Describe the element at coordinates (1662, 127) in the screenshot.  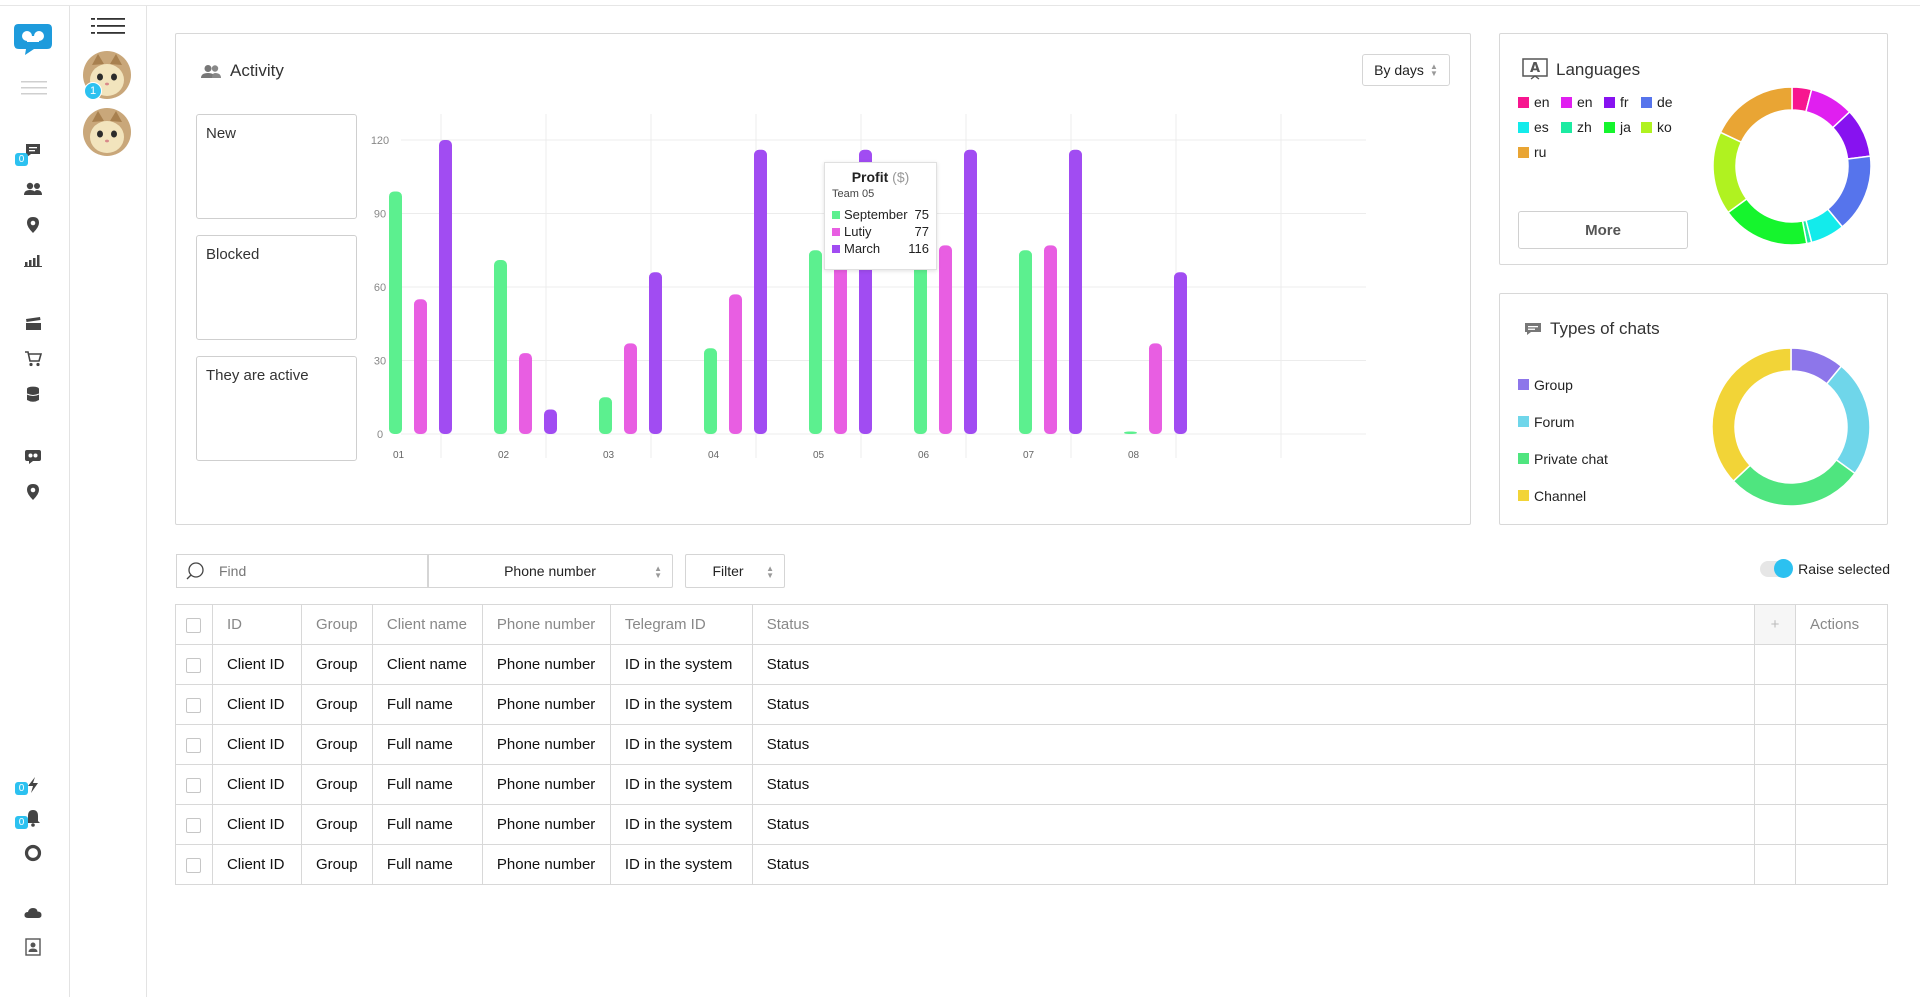
I see `legend-item: ko` at that location.